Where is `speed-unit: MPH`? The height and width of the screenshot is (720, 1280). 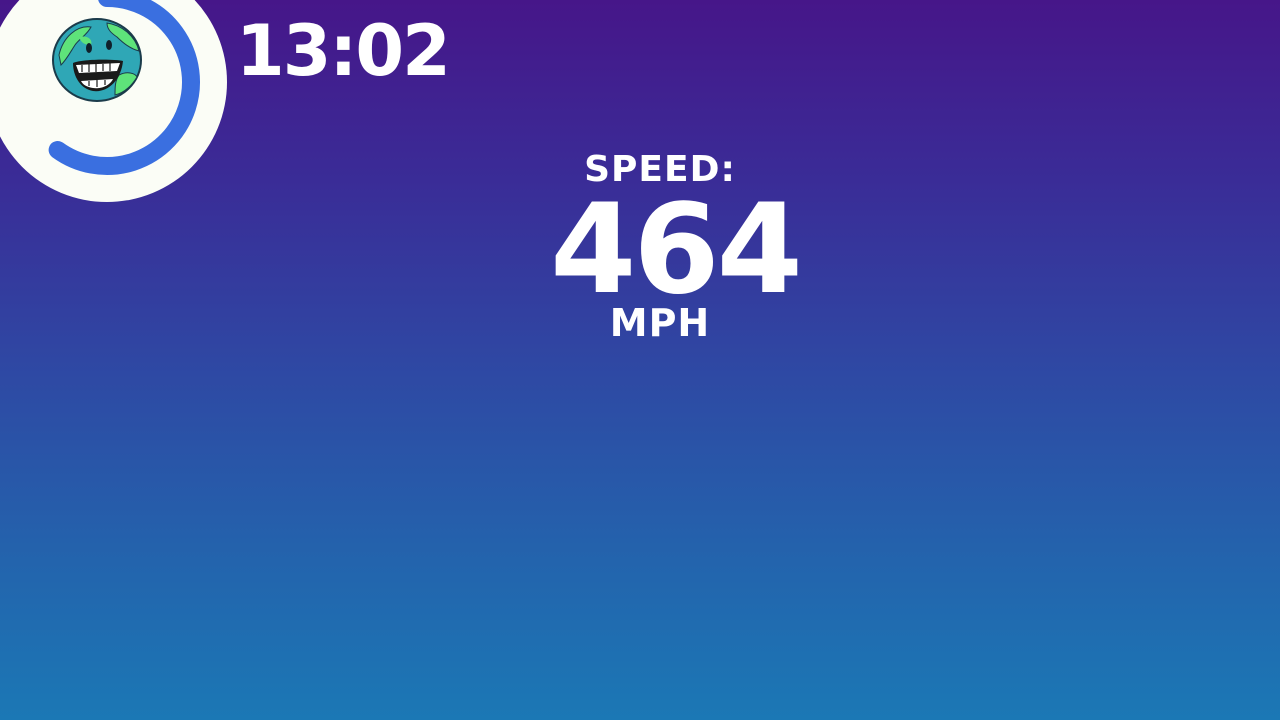 speed-unit: MPH is located at coordinates (660, 323).